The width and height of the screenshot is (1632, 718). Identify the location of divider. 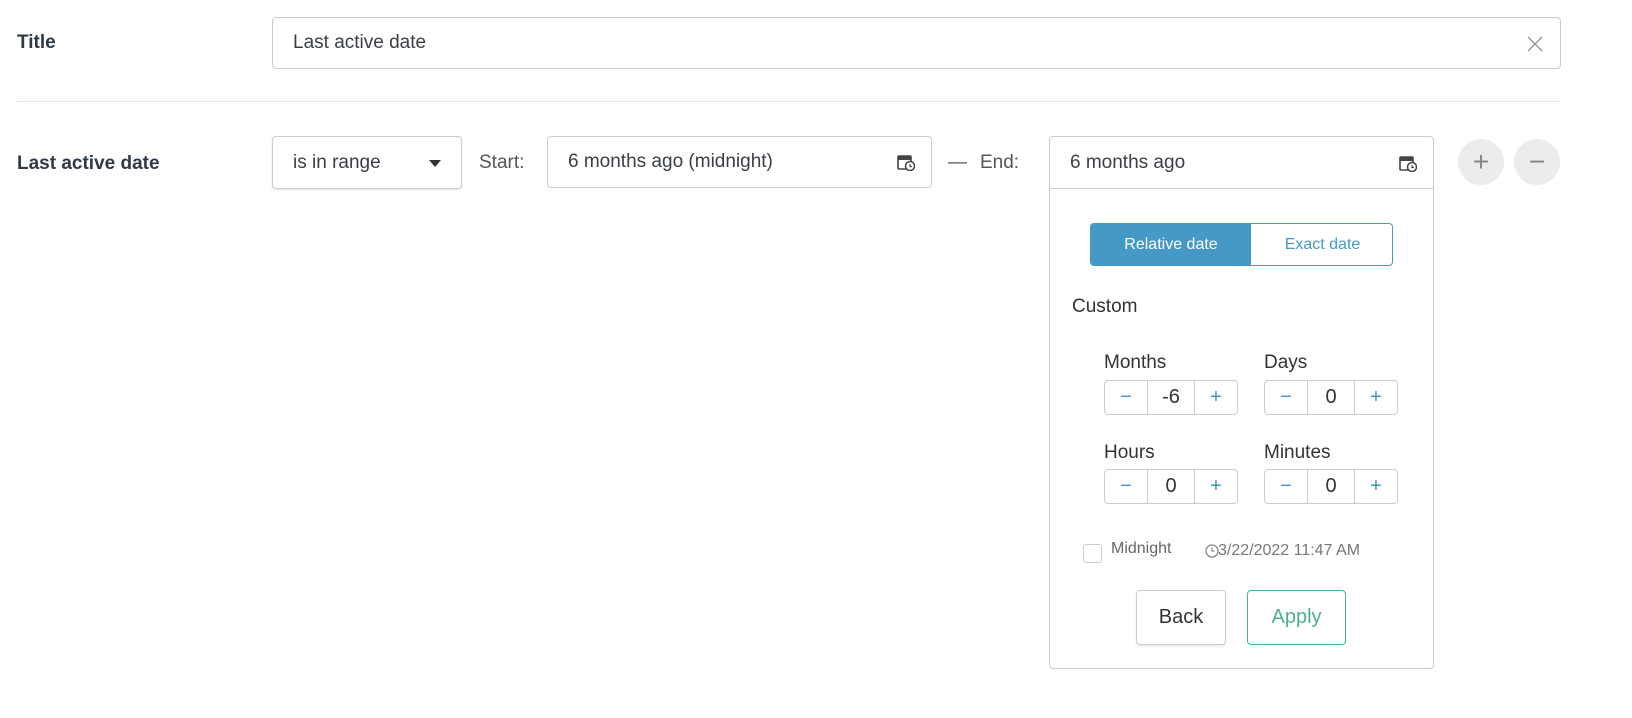
(789, 101).